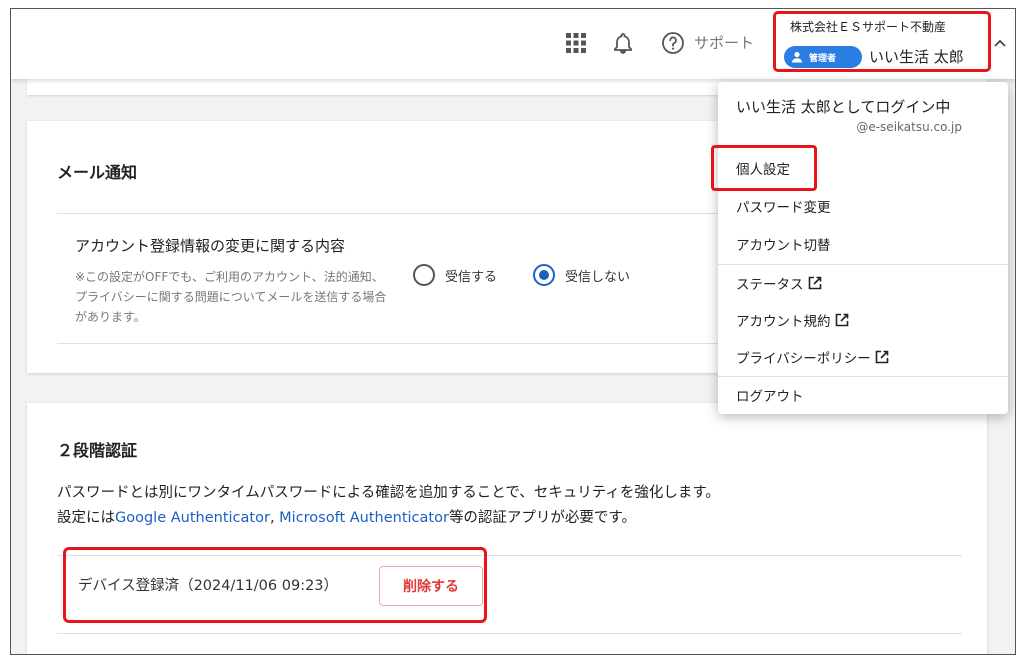 The width and height of the screenshot is (1024, 660). Describe the element at coordinates (882, 41) in the screenshot. I see `account-switcher: 株式会社ＥＳサポート不動産 管理者 いい生活 太郎` at that location.